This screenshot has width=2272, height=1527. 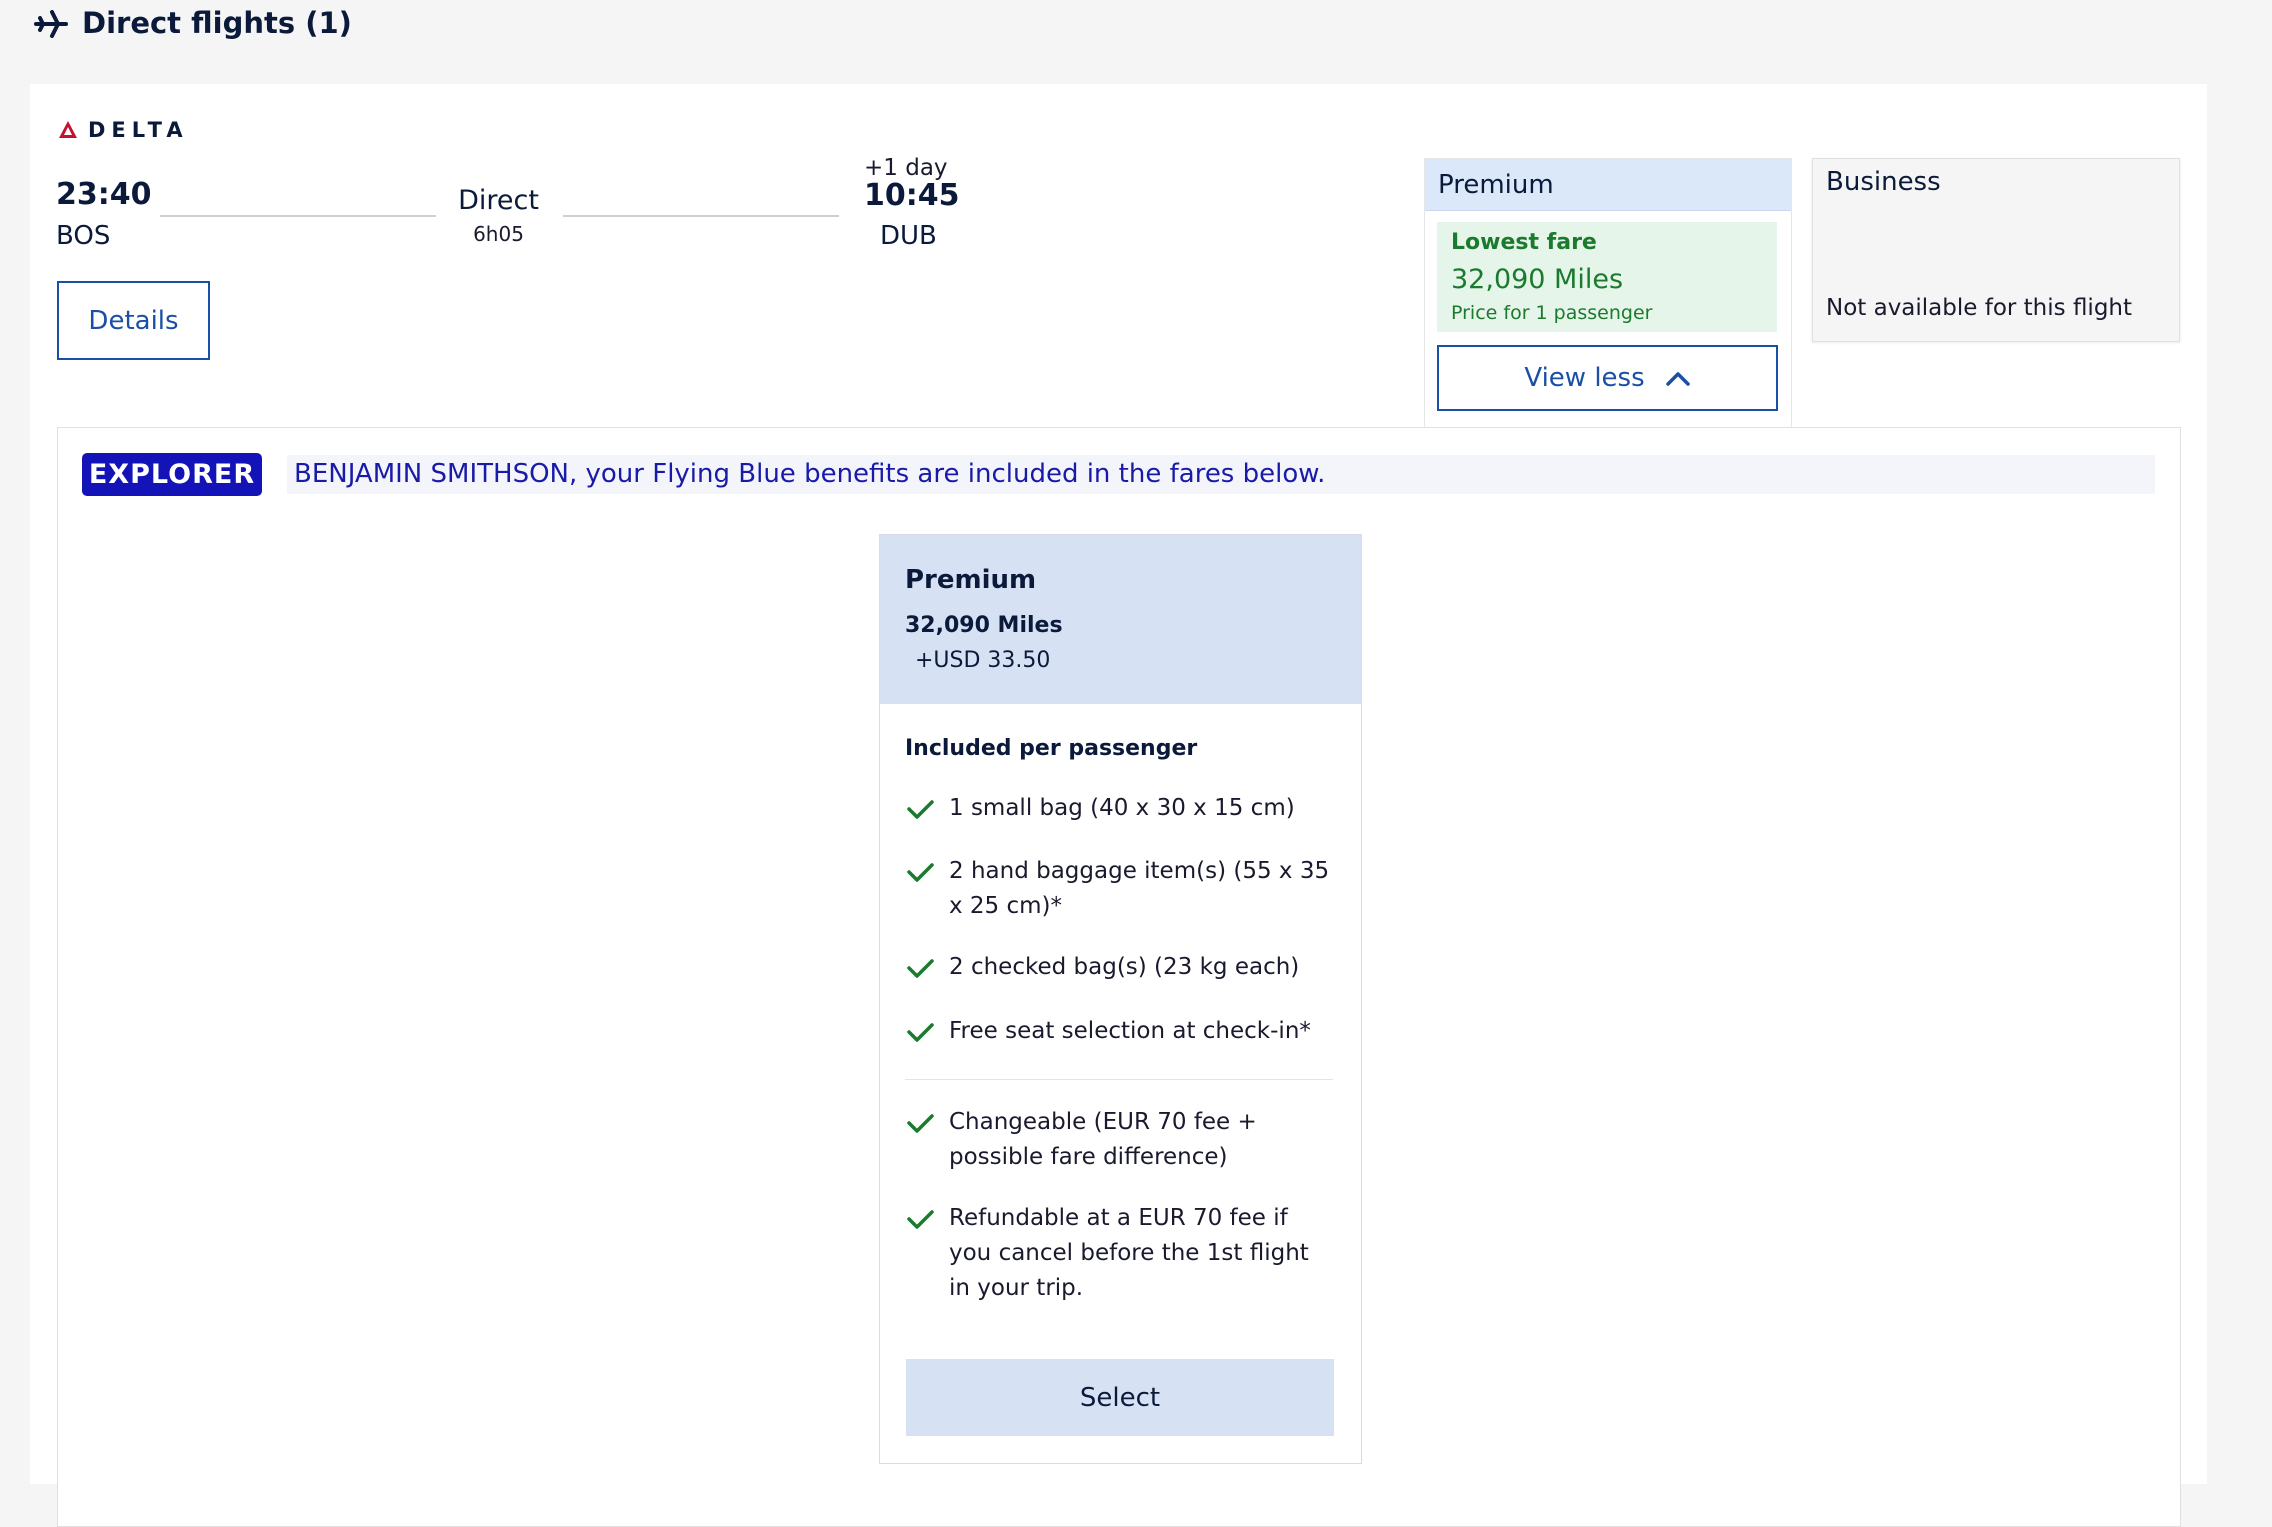 I want to click on view-less-button: View less, so click(x=1607, y=378).